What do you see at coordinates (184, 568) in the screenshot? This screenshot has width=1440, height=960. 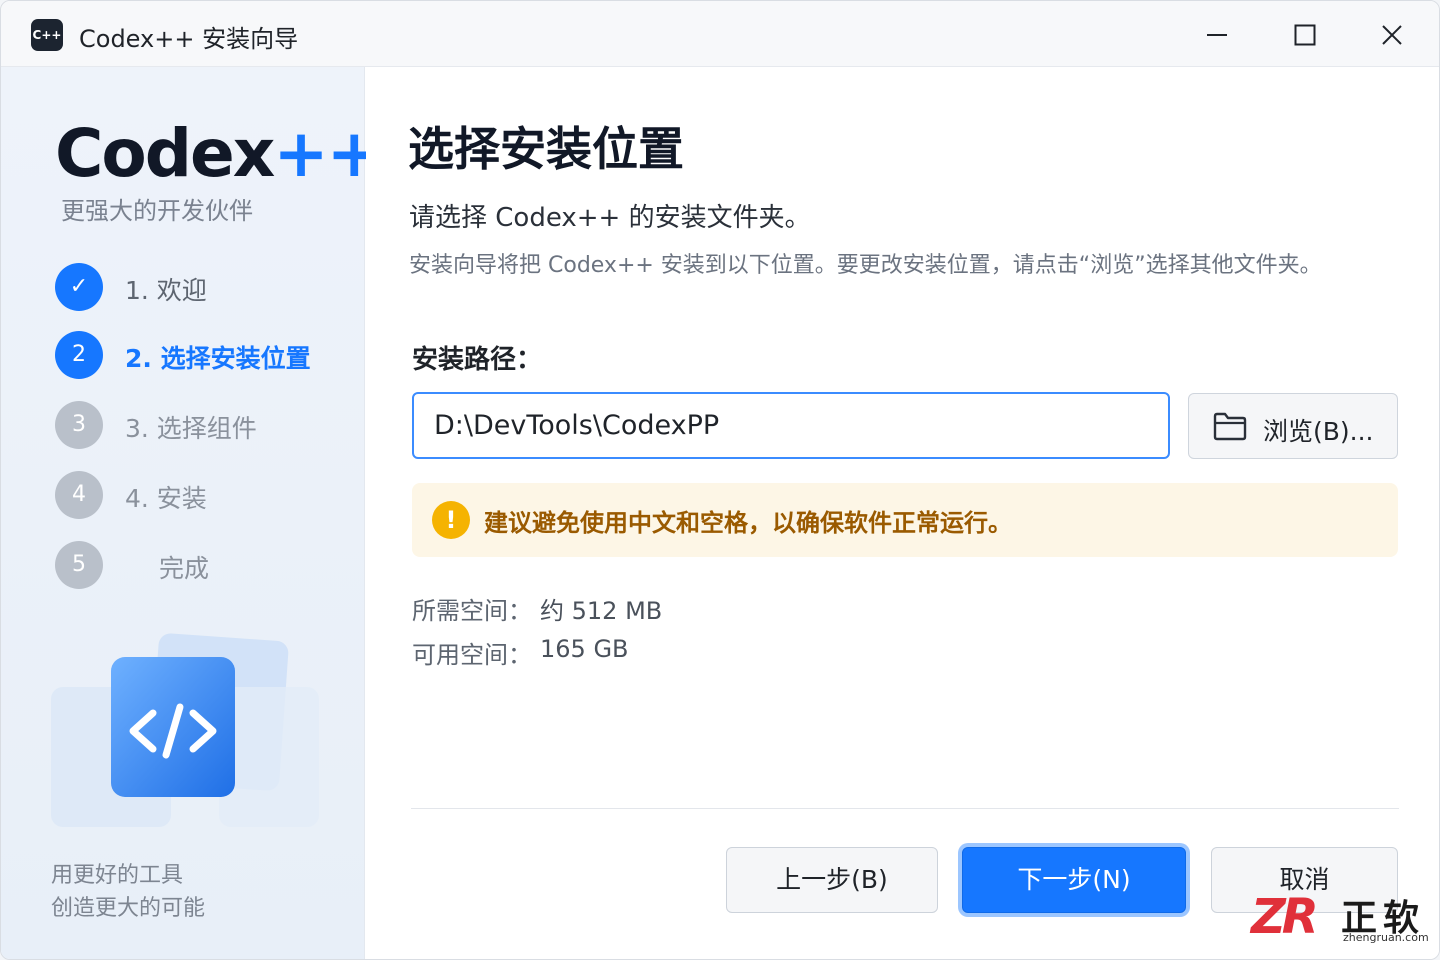 I see `step-label: 完成` at bounding box center [184, 568].